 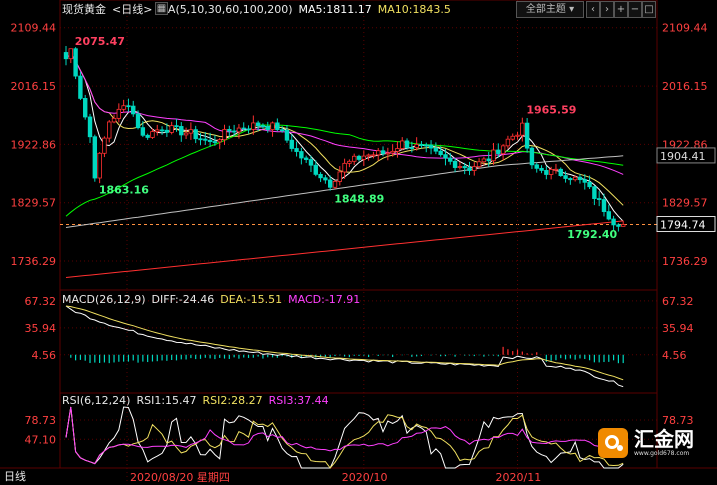 What do you see at coordinates (132, 9) in the screenshot?
I see `period-label: <日线>` at bounding box center [132, 9].